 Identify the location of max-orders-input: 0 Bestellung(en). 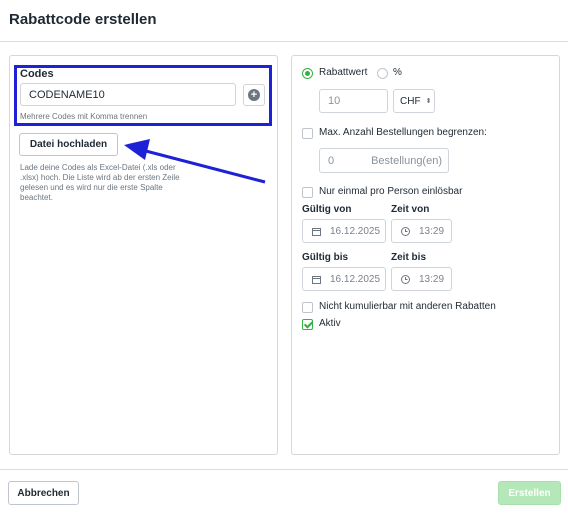
(384, 160).